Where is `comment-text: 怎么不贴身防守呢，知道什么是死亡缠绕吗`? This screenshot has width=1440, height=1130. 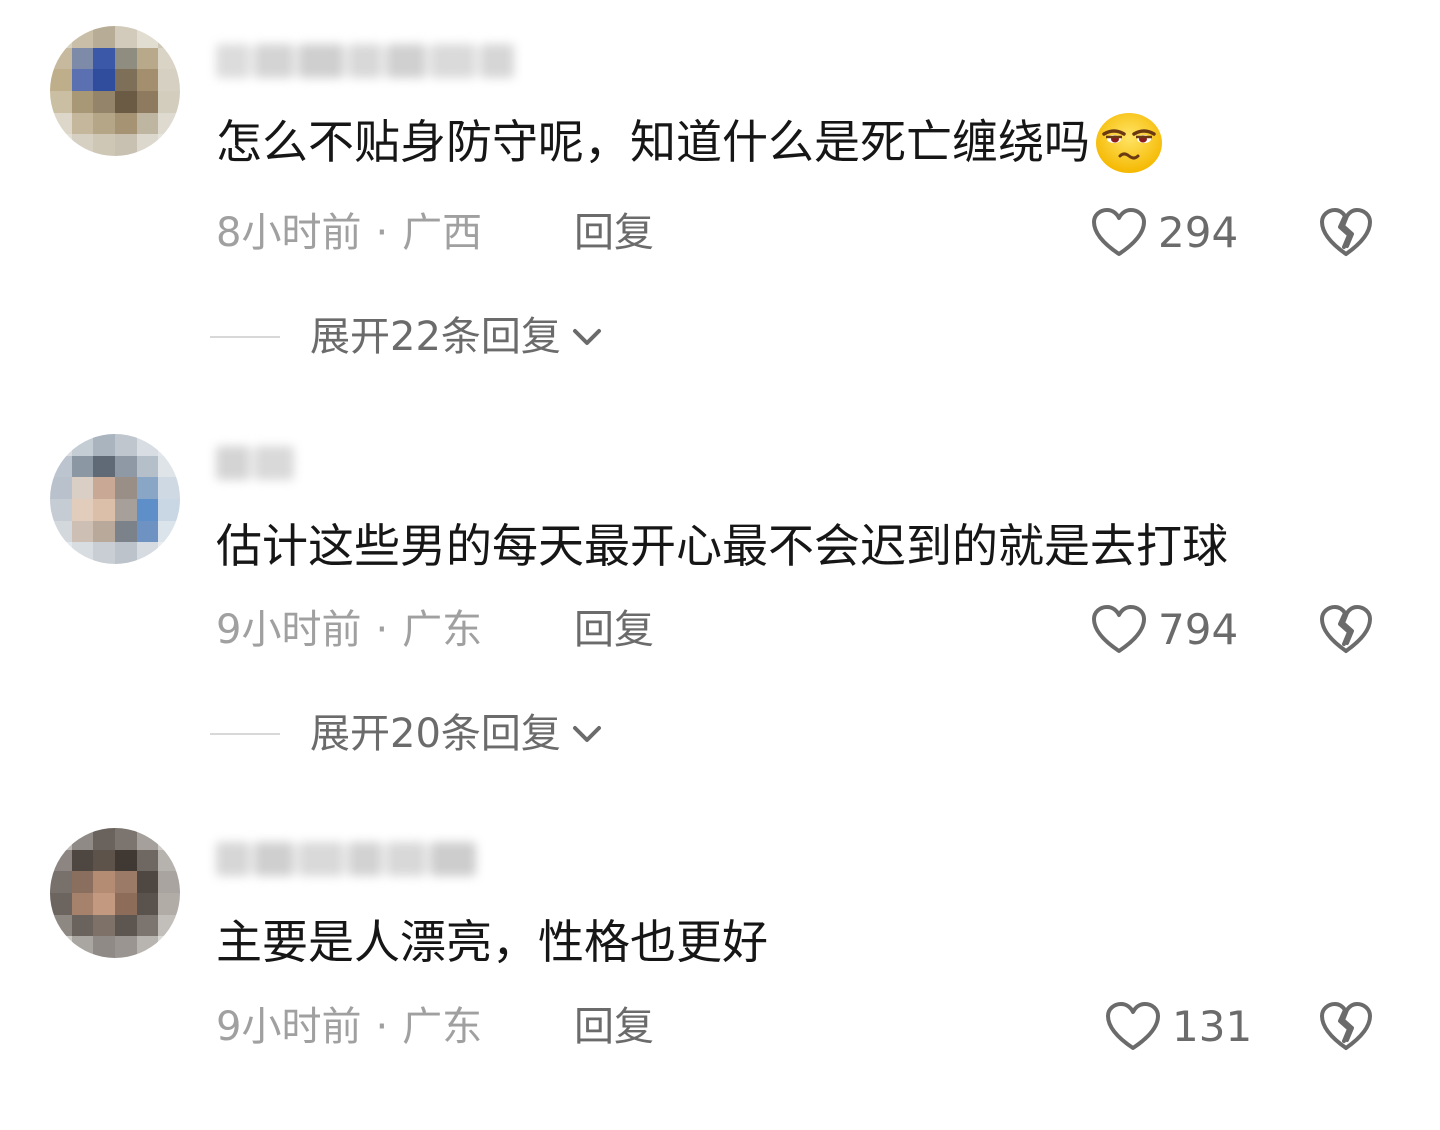
comment-text: 怎么不贴身防守呢，知道什么是死亡缠绕吗 is located at coordinates (690, 145).